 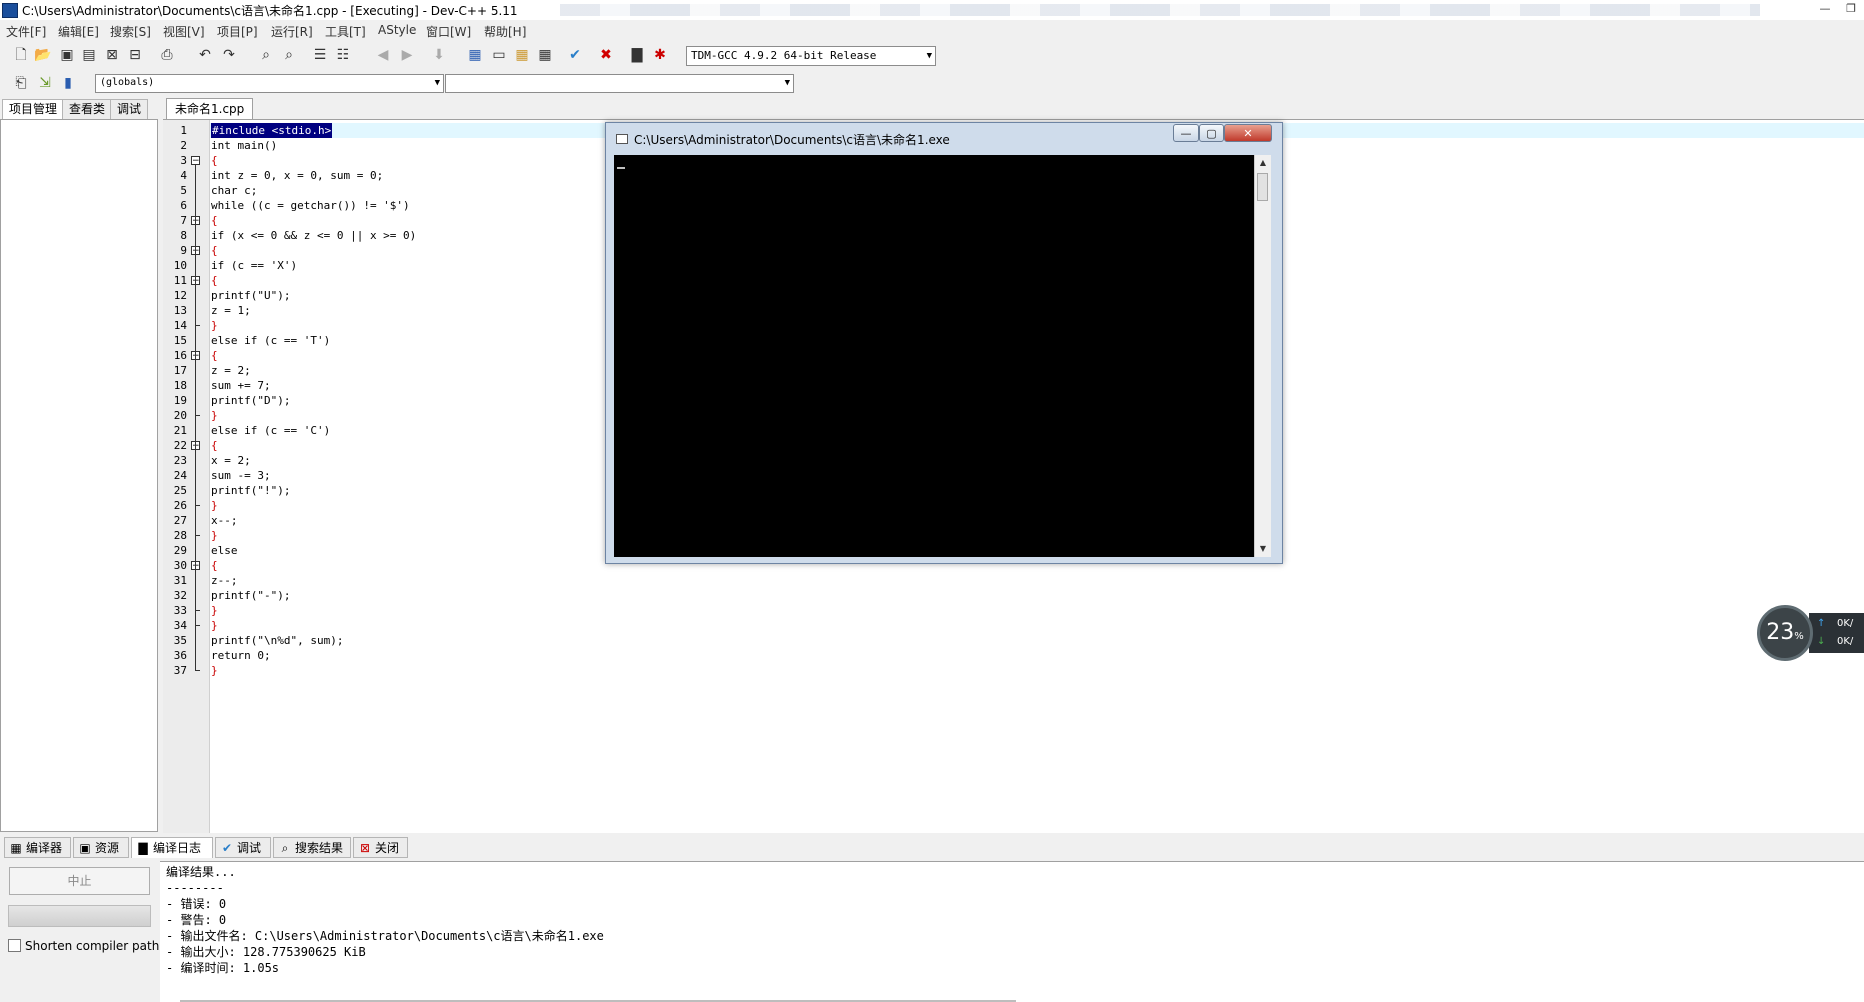 I want to click on print-icon: ⎙, so click(x=167, y=55).